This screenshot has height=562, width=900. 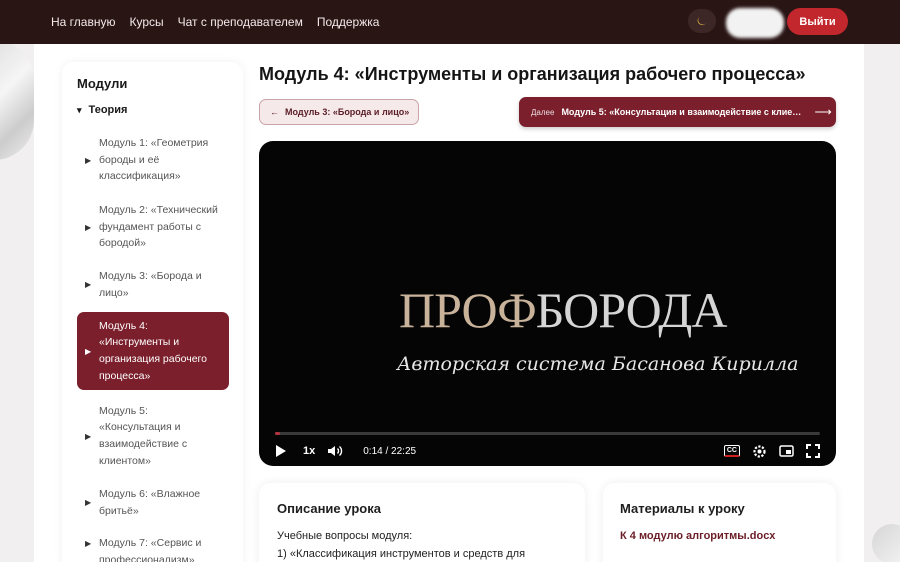 I want to click on brand-part-1: ПРОФ, so click(x=468, y=310).